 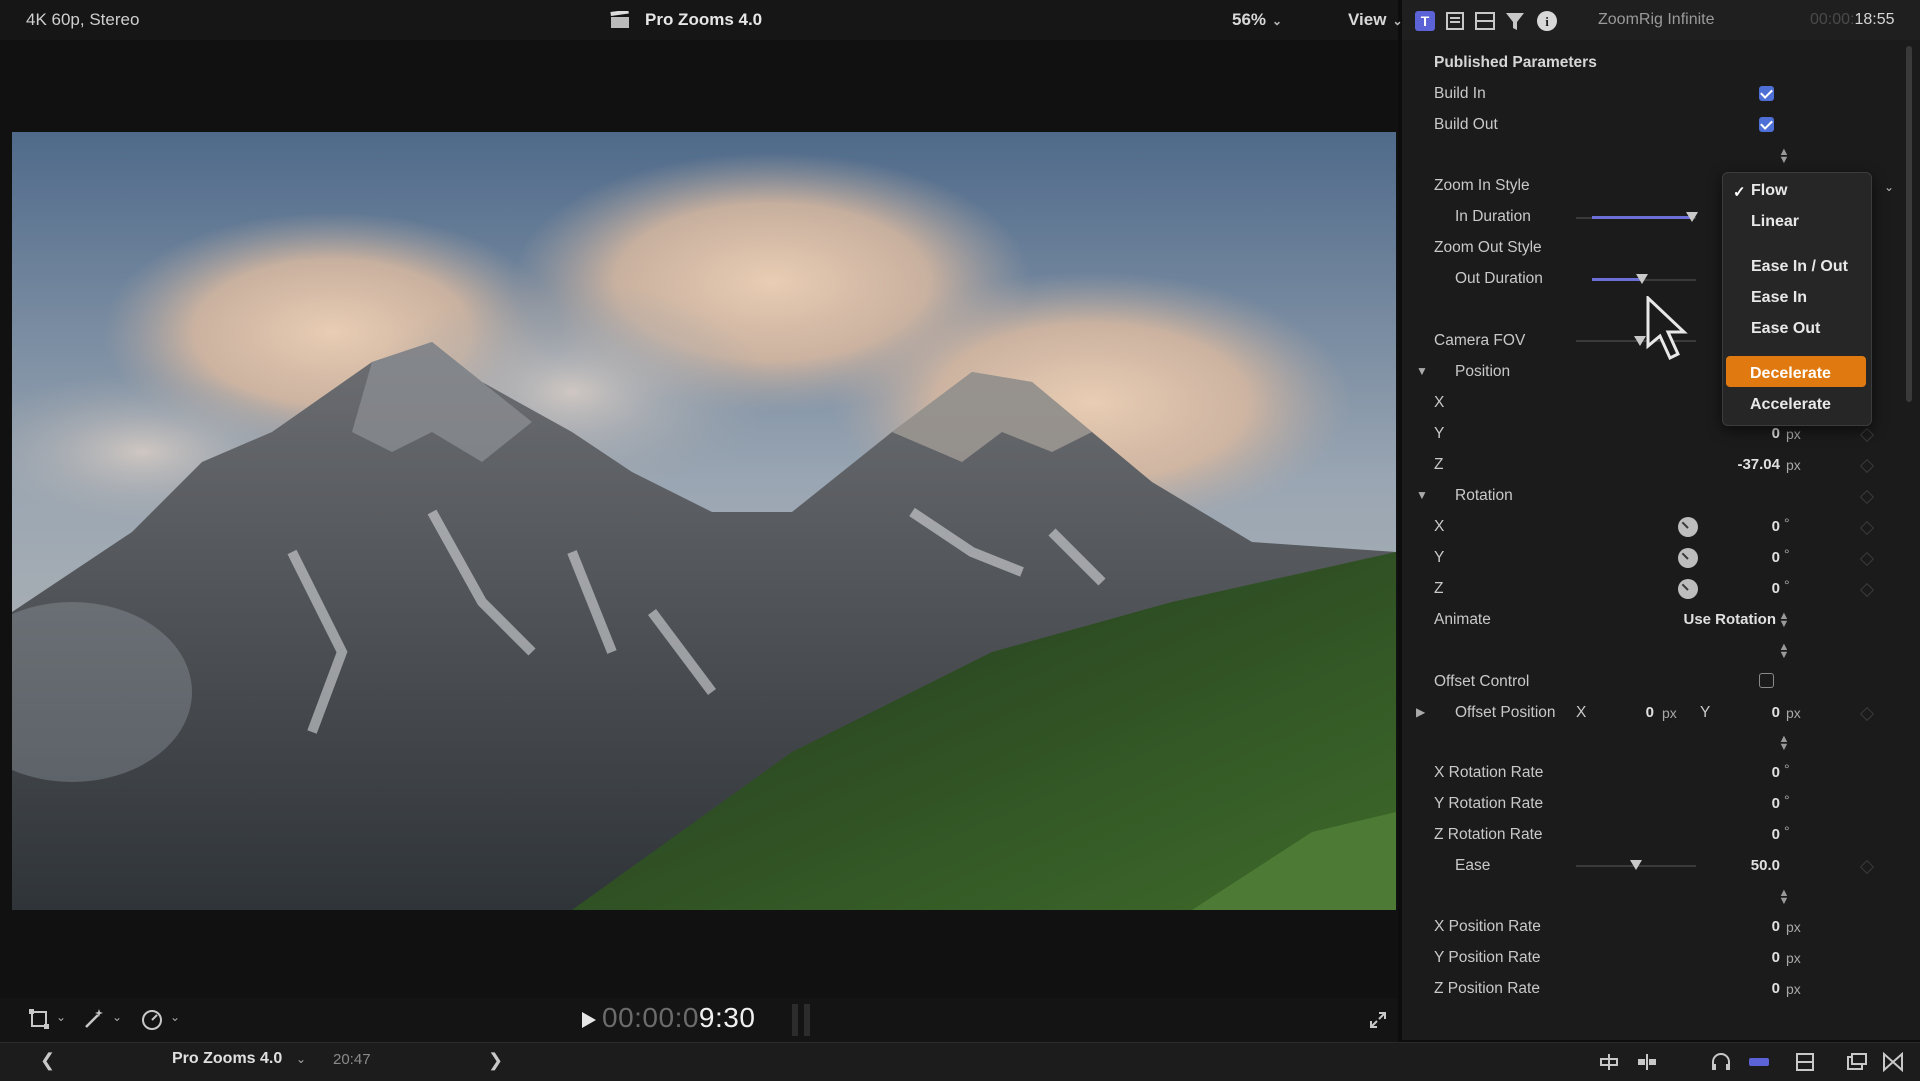 What do you see at coordinates (94, 1019) in the screenshot?
I see `magic-wand-icon` at bounding box center [94, 1019].